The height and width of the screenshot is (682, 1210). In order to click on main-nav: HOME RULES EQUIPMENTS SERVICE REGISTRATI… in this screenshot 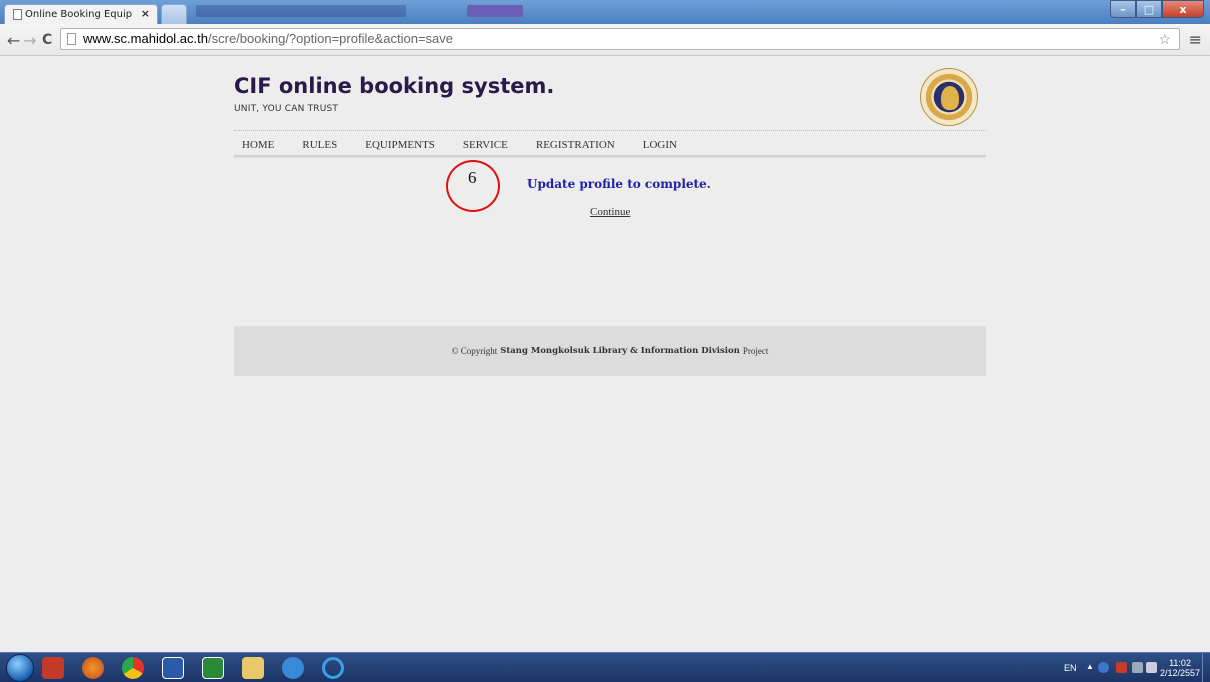, I will do `click(610, 145)`.